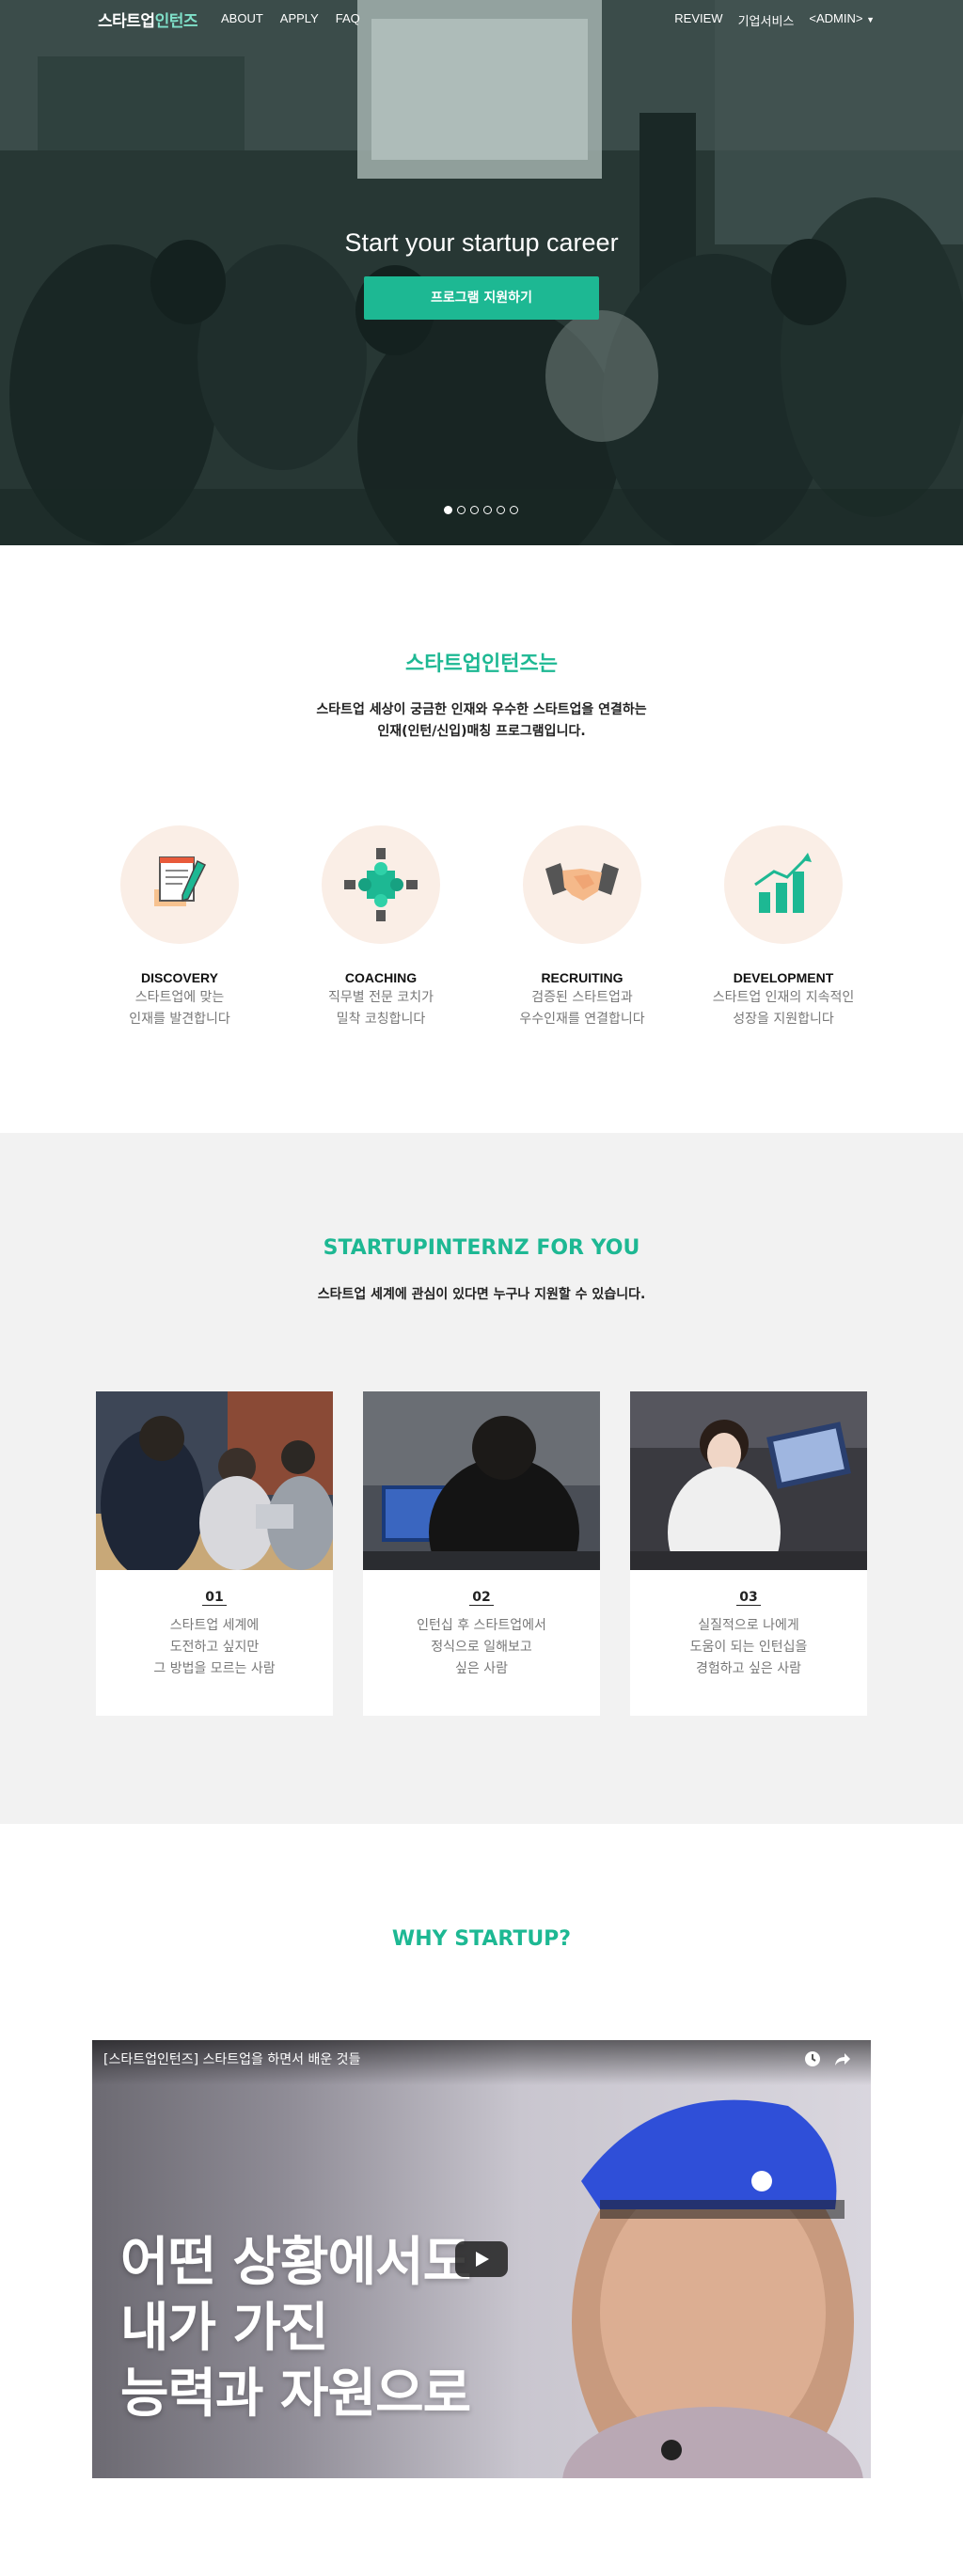 The height and width of the screenshot is (2576, 963). What do you see at coordinates (783, 885) in the screenshot?
I see `growth-chart-icon` at bounding box center [783, 885].